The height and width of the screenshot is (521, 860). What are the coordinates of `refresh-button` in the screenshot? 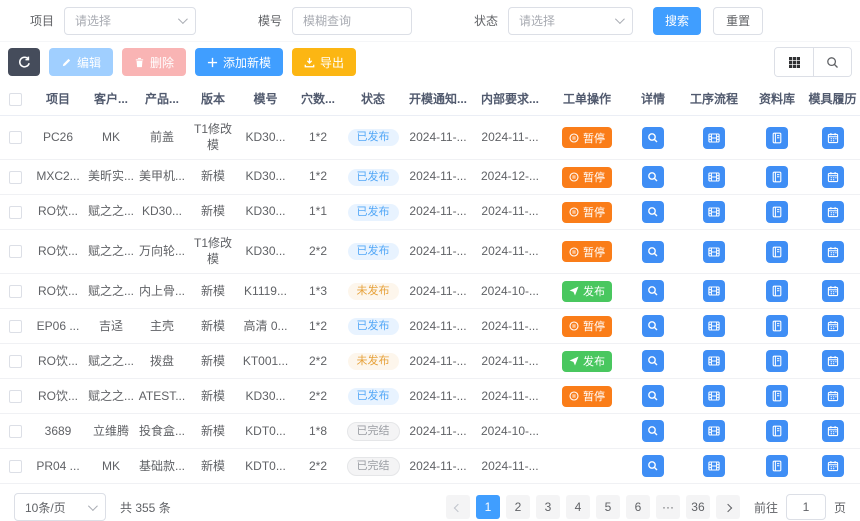 It's located at (24, 62).